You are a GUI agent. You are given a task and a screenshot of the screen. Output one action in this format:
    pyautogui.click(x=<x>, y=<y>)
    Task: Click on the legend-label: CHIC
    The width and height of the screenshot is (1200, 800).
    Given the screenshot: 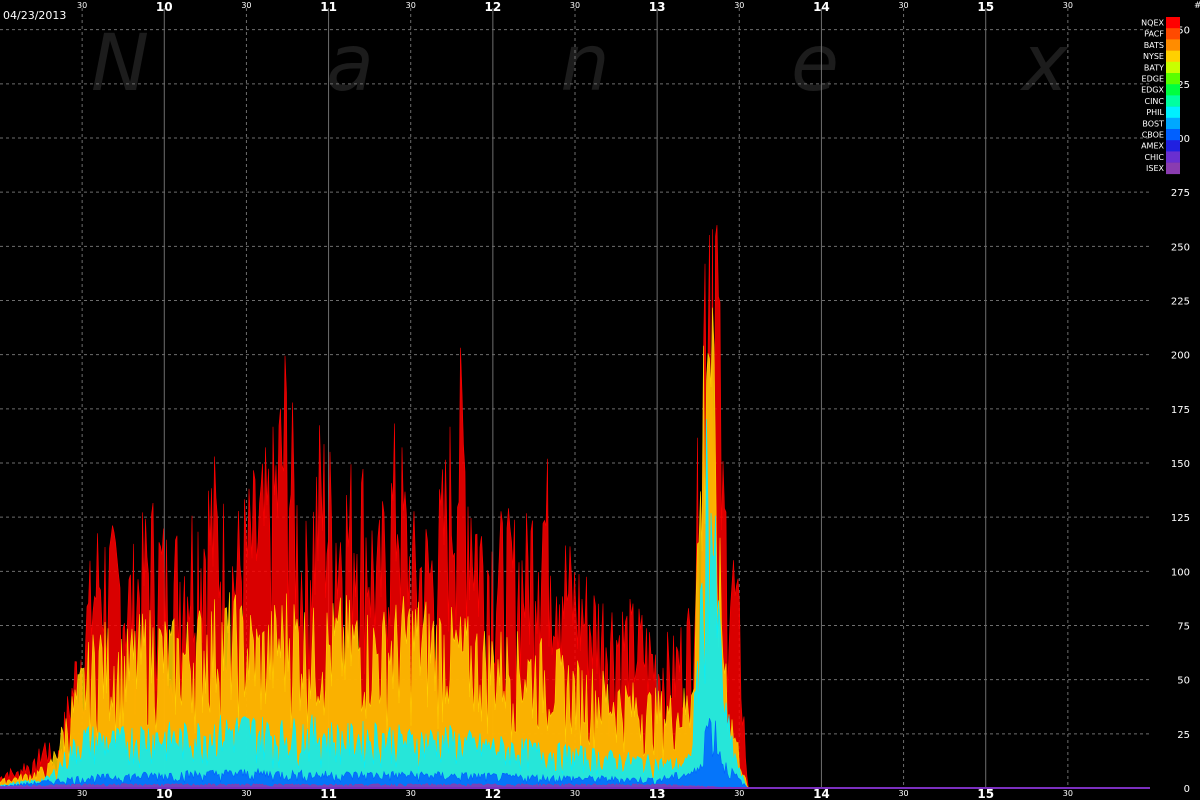 What is the action you would take?
    pyautogui.click(x=1154, y=157)
    